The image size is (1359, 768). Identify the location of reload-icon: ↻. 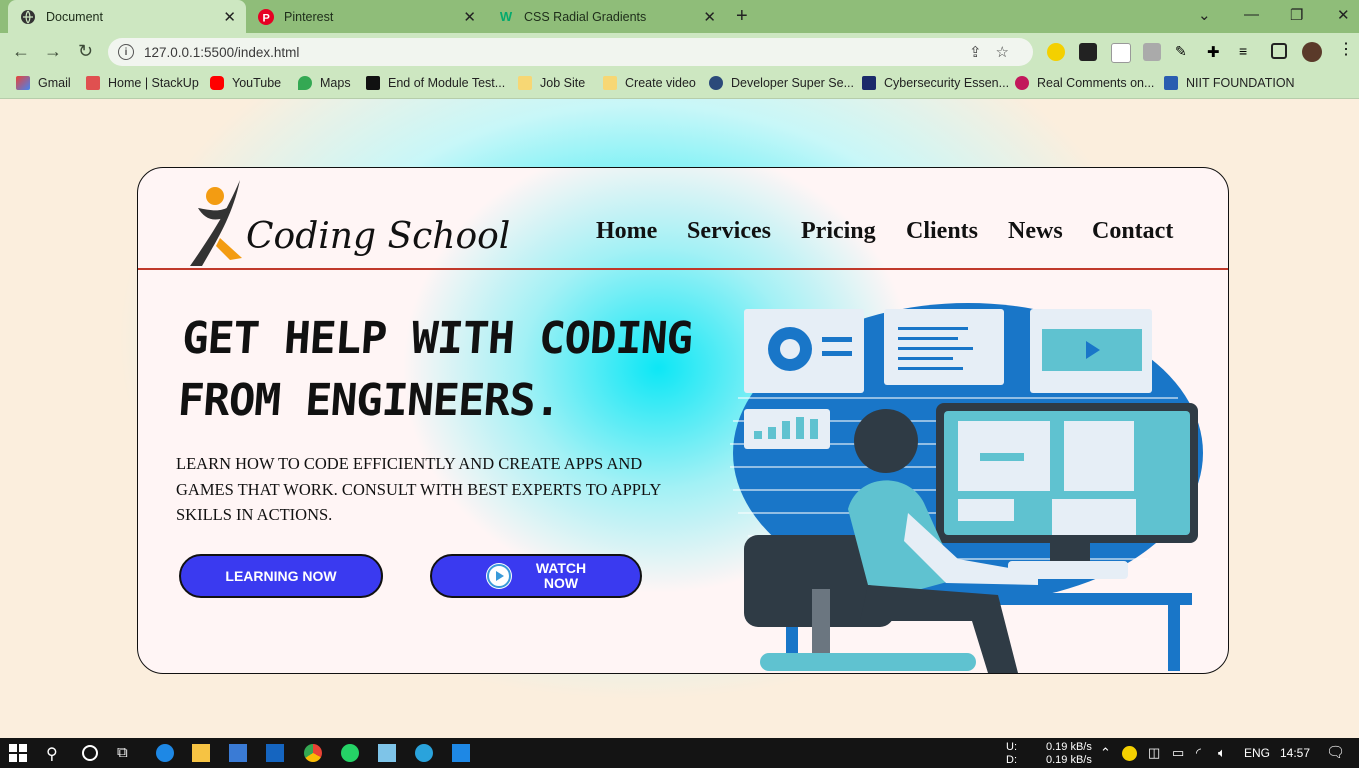
(85, 51).